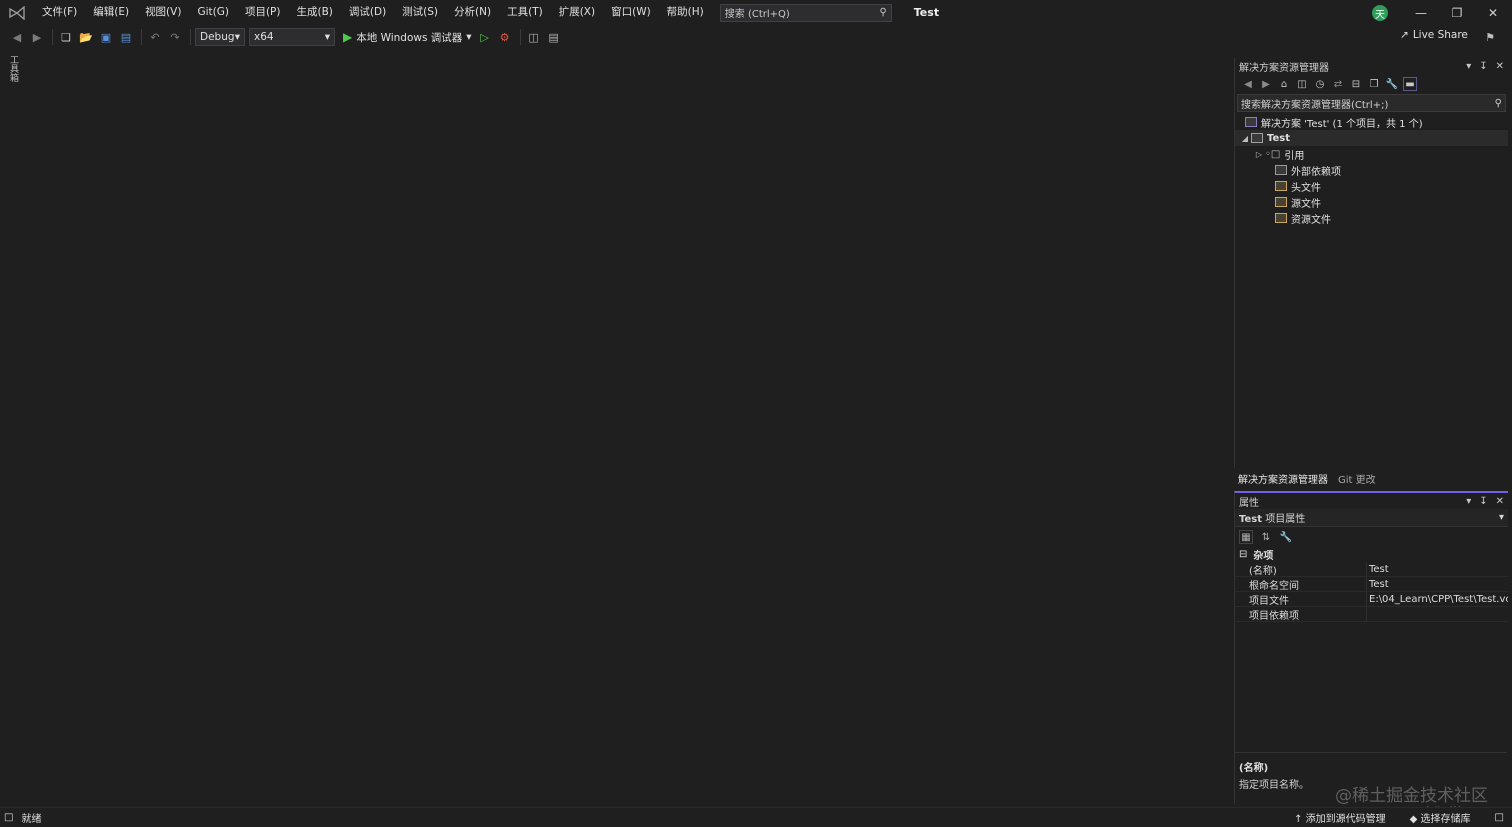  I want to click on minimize-icon: —, so click(1421, 12).